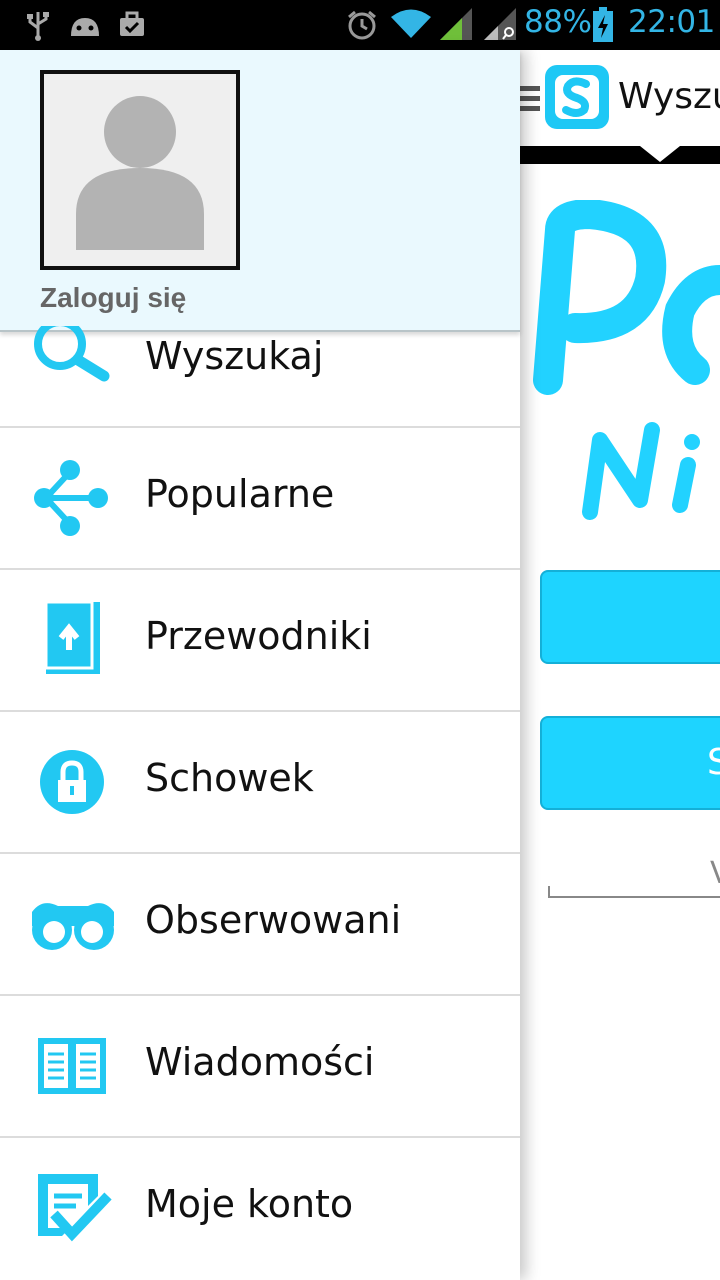 The width and height of the screenshot is (720, 1280). Describe the element at coordinates (73, 926) in the screenshot. I see `glasses-icon` at that location.